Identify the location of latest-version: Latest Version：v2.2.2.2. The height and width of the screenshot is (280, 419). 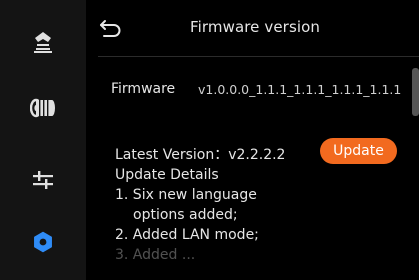
(200, 155).